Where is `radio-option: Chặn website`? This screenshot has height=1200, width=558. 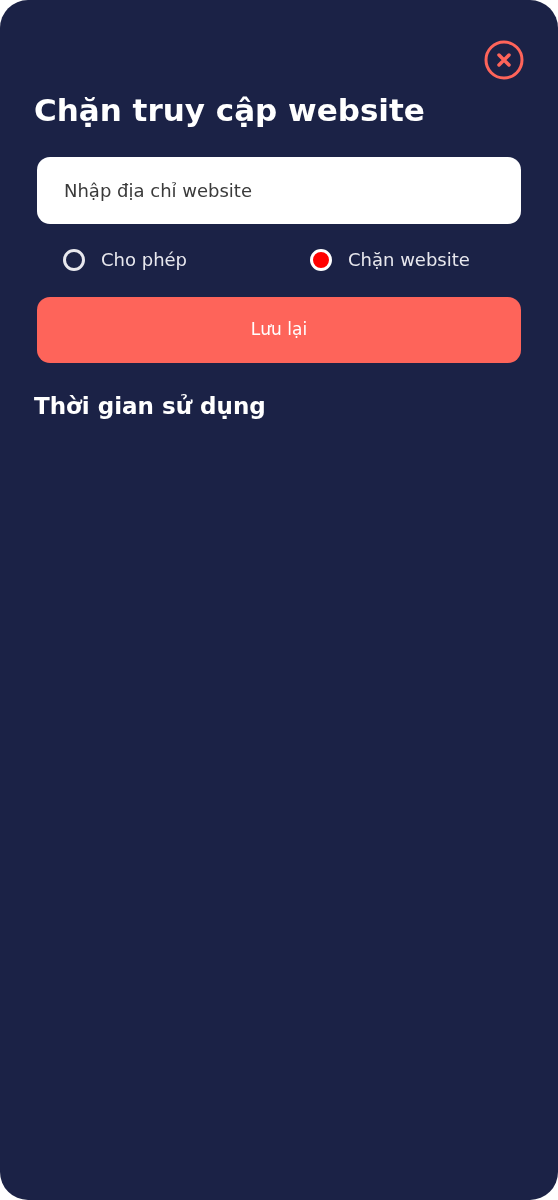
radio-option: Chặn website is located at coordinates (390, 260).